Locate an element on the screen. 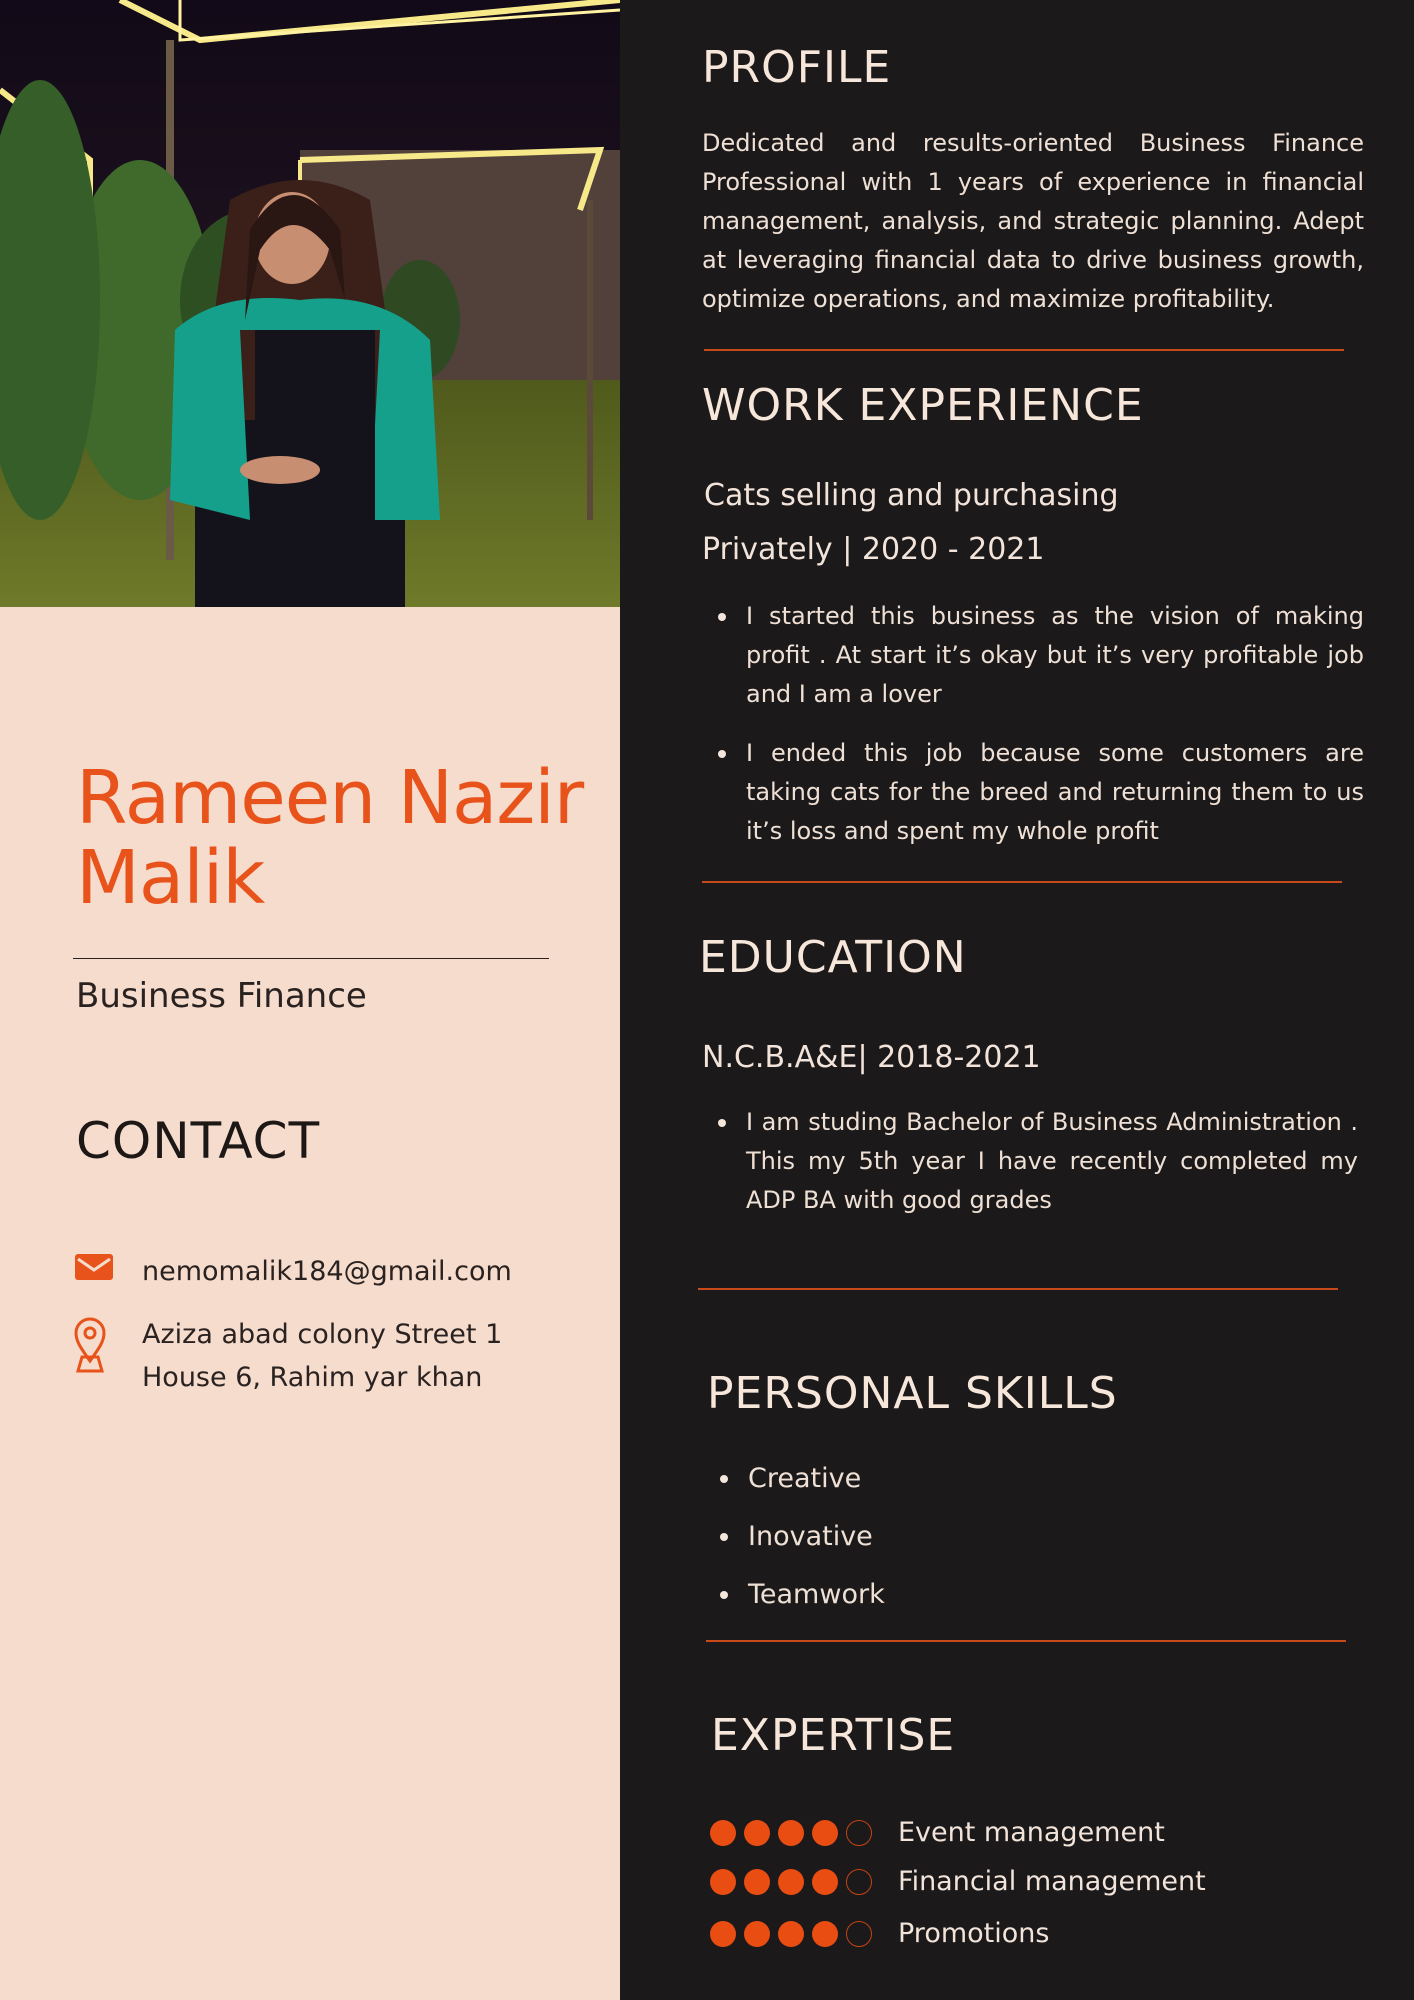  education-heading: EDUCATION is located at coordinates (833, 957).